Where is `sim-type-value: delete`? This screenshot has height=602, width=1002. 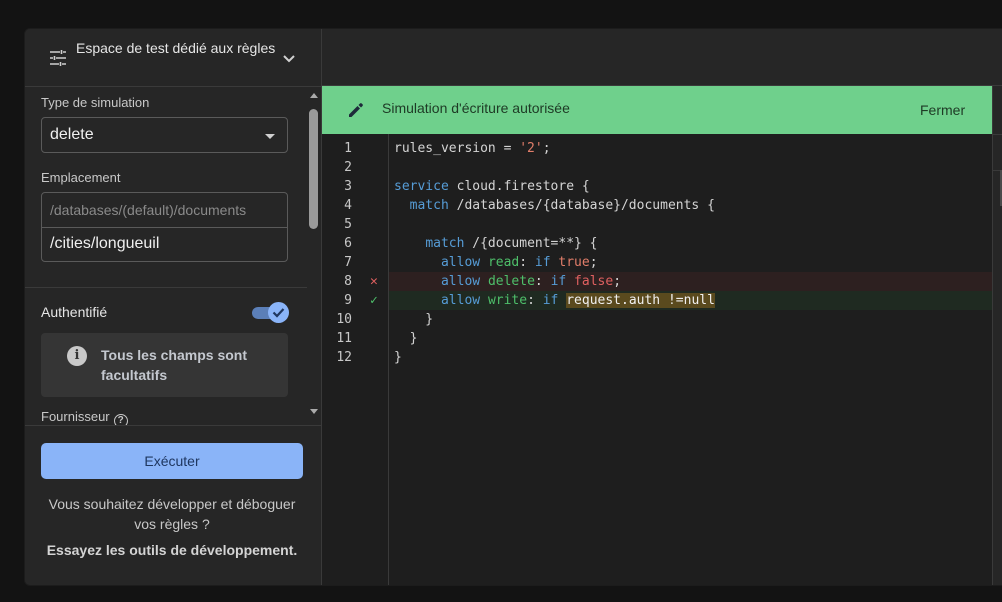 sim-type-value: delete is located at coordinates (72, 134).